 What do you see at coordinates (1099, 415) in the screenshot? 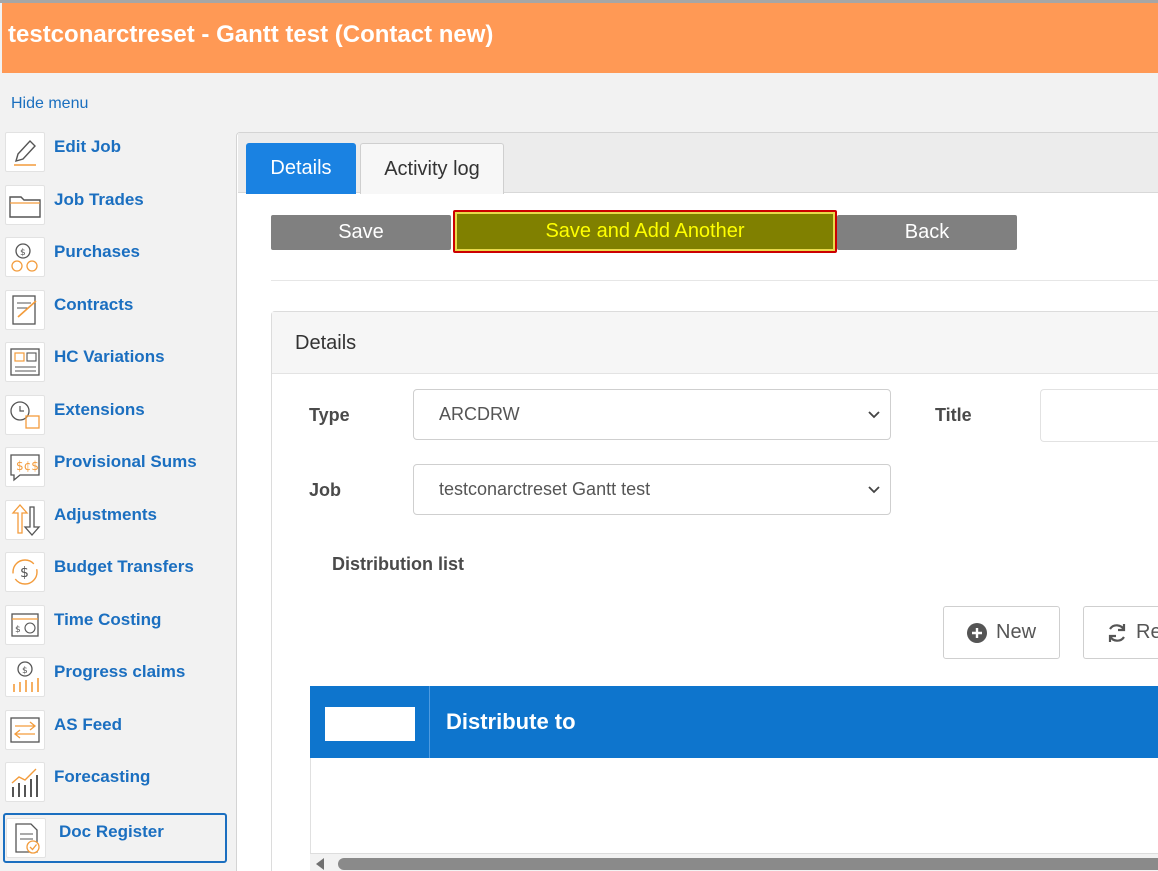
I see `title-input` at bounding box center [1099, 415].